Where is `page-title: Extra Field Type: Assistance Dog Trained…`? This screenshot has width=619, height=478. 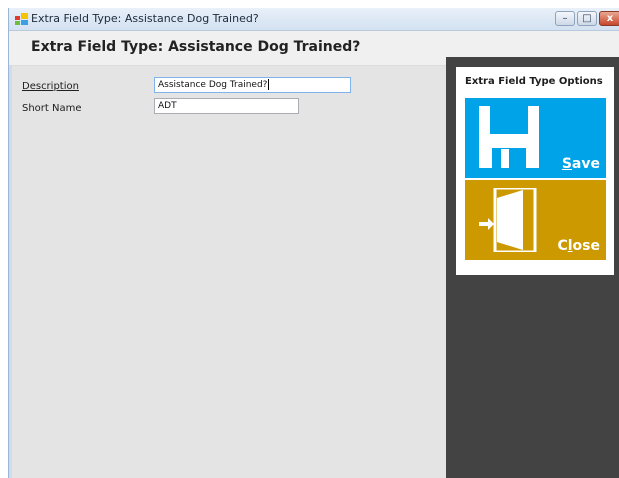 page-title: Extra Field Type: Assistance Dog Trained… is located at coordinates (196, 47).